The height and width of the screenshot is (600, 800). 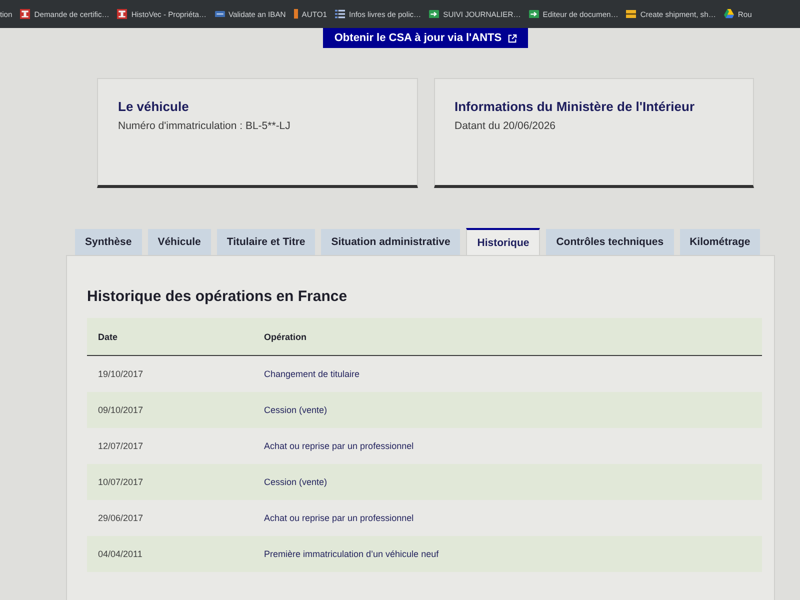 What do you see at coordinates (505, 126) in the screenshot?
I see `card-text: Datant du 20/06/2026` at bounding box center [505, 126].